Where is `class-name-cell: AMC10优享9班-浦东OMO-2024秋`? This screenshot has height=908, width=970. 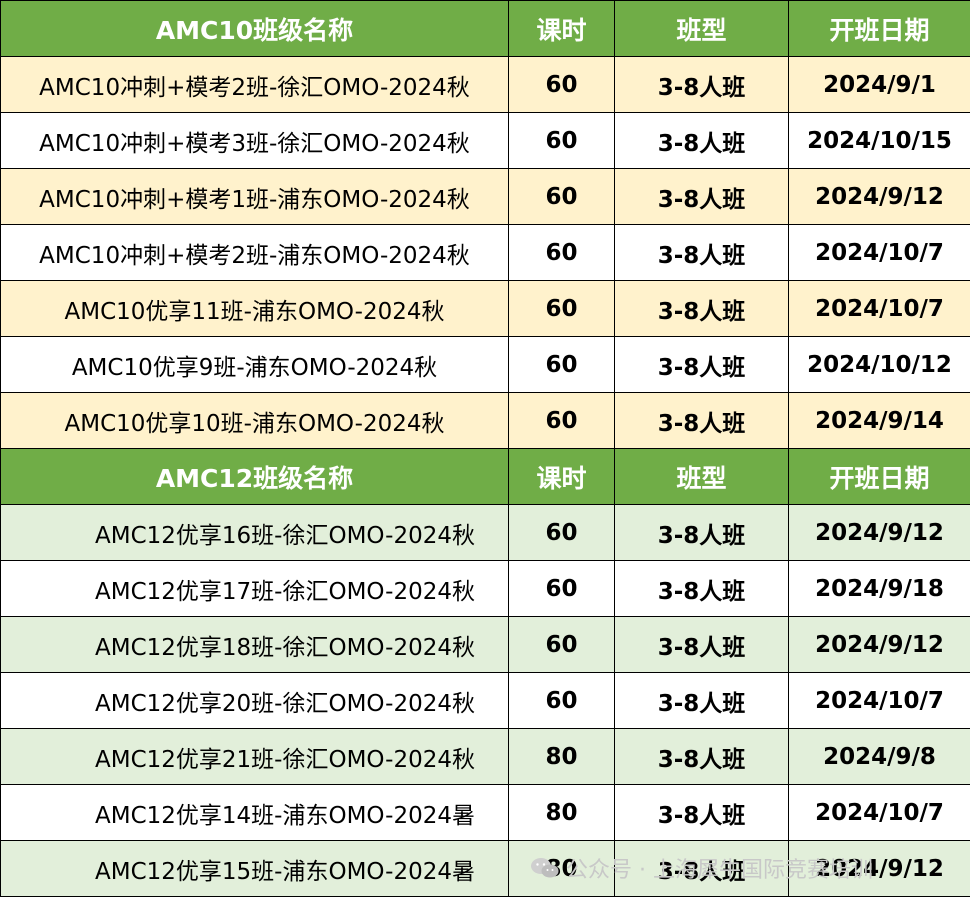 class-name-cell: AMC10优享9班-浦东OMO-2024秋 is located at coordinates (254, 364).